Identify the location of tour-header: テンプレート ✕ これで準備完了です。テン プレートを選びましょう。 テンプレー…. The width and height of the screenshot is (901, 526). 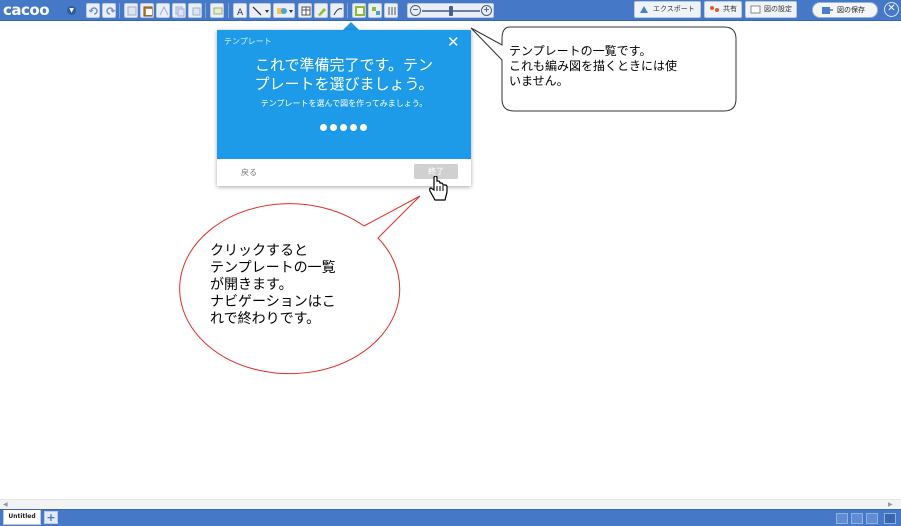
(344, 94).